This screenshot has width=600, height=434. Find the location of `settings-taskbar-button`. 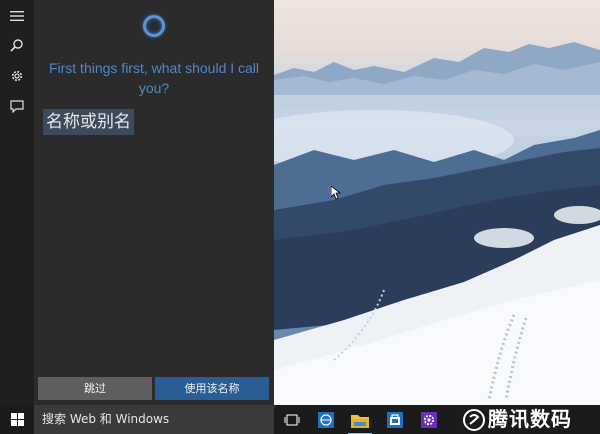

settings-taskbar-button is located at coordinates (429, 420).